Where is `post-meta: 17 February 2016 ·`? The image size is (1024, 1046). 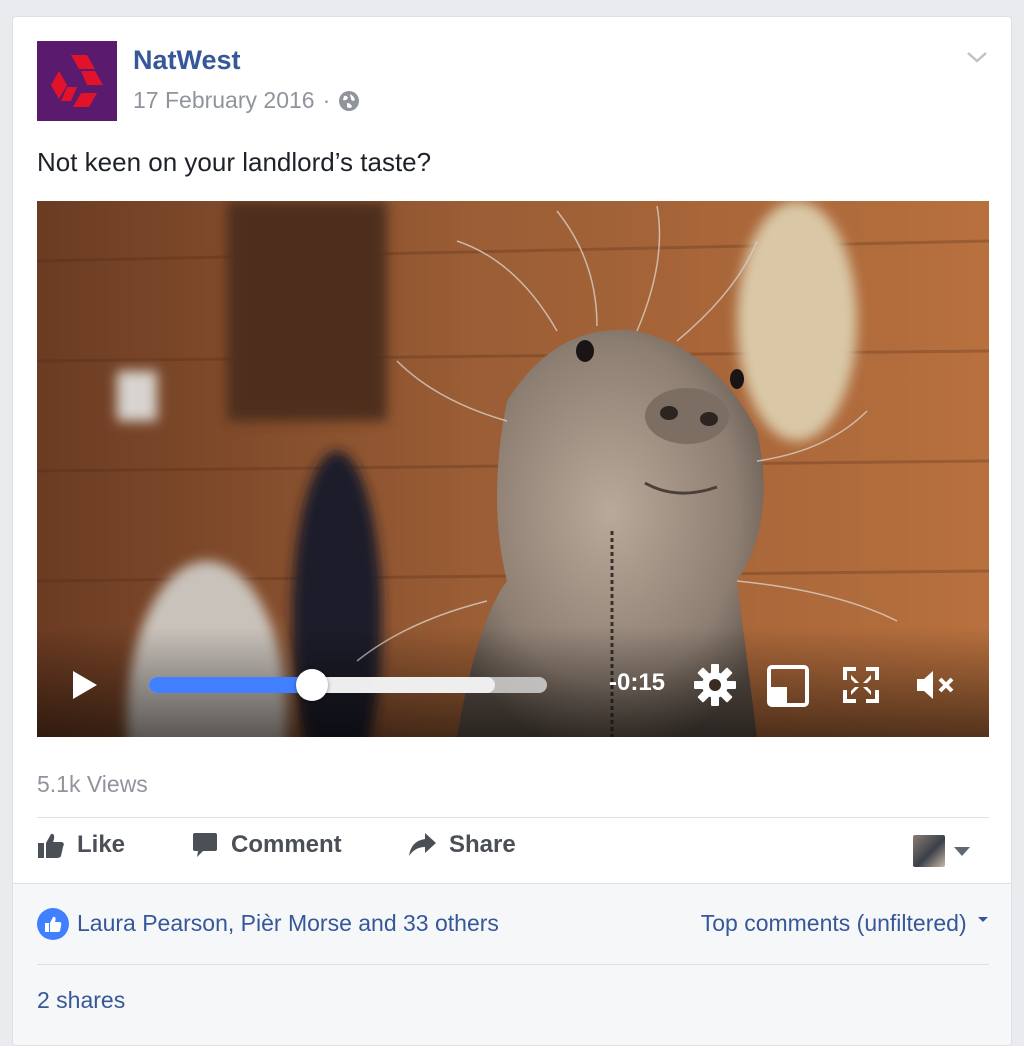 post-meta: 17 February 2016 · is located at coordinates (246, 100).